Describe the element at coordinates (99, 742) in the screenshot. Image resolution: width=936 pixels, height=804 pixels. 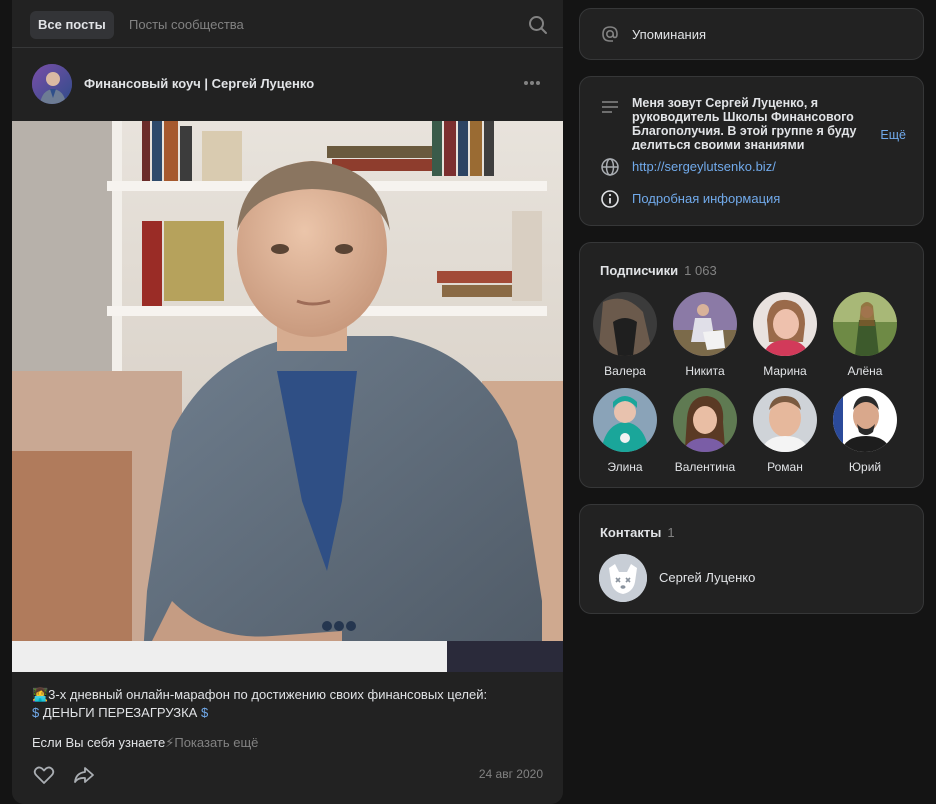
I see `post-text-line3: Если Вы себя узнаете` at that location.